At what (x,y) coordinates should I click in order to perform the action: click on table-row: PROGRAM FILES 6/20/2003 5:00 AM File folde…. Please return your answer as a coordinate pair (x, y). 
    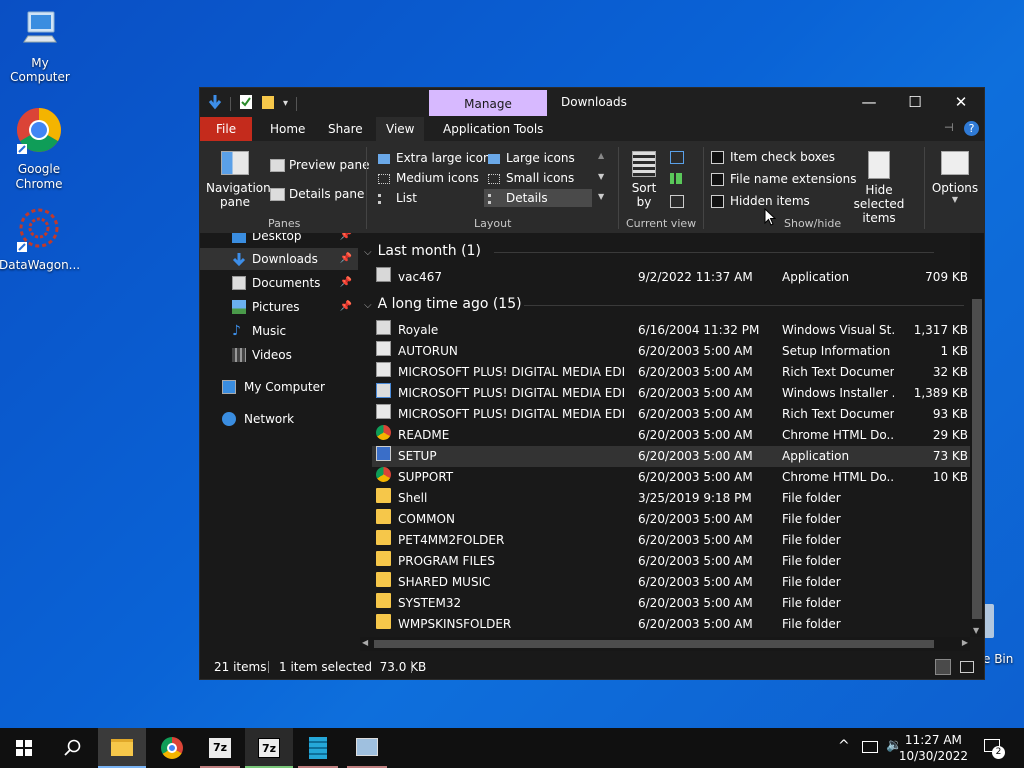
    Looking at the image, I should click on (671, 561).